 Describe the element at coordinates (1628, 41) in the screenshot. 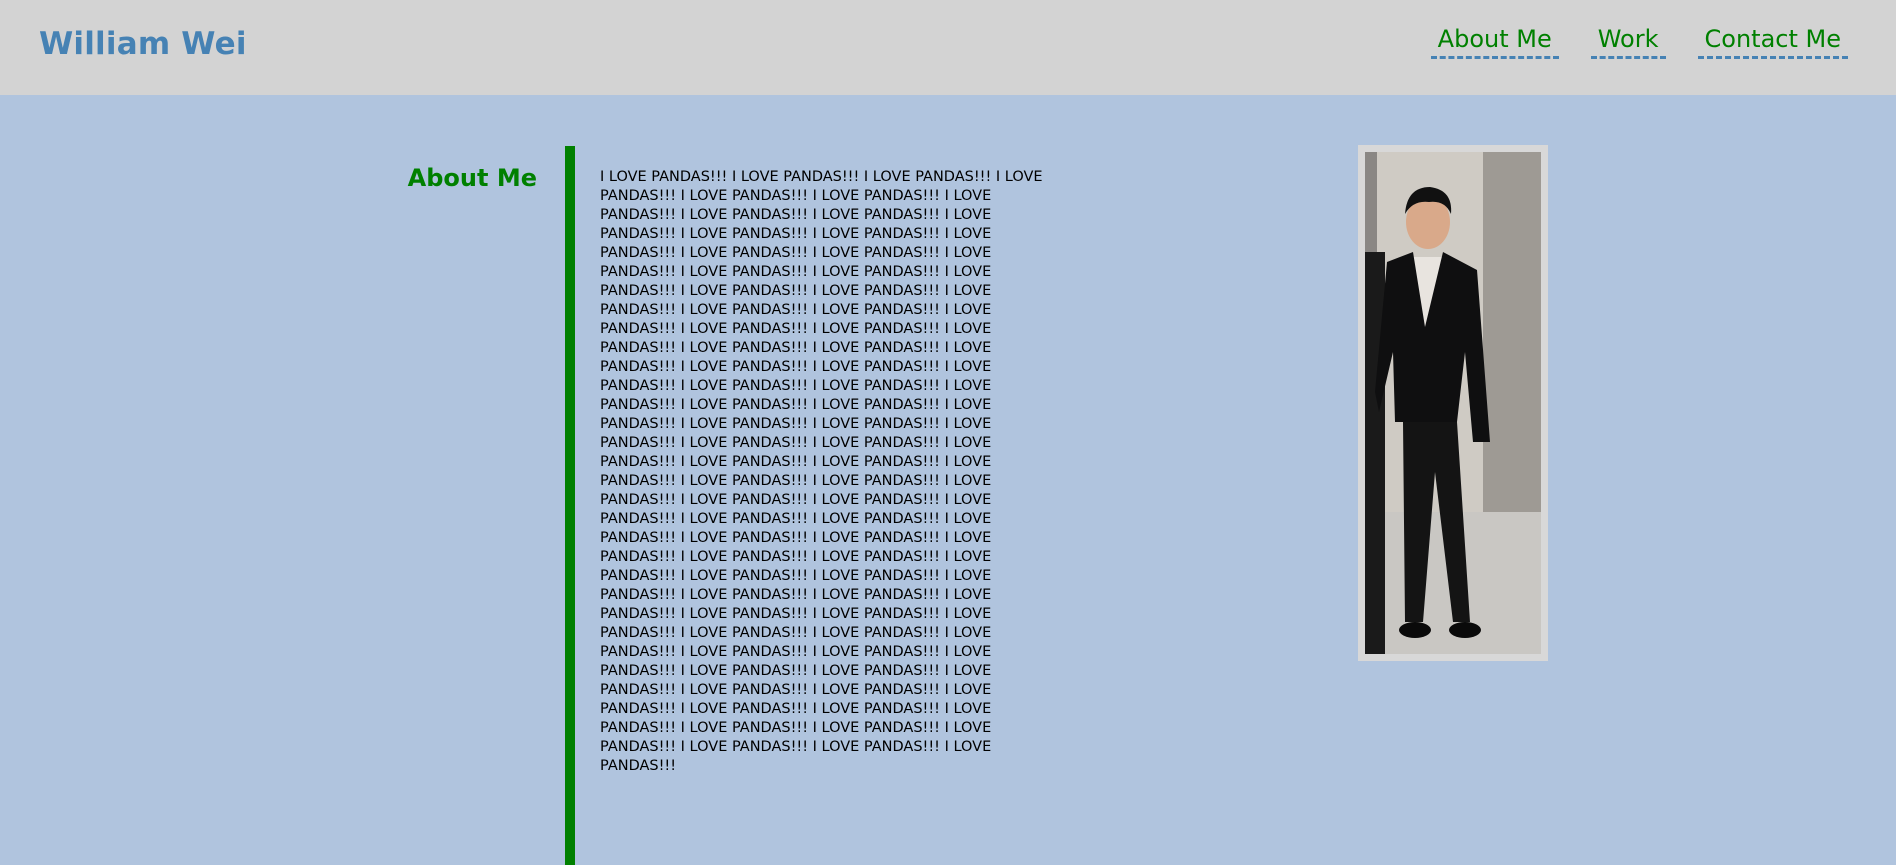

I see `nav-link-work: Work` at that location.